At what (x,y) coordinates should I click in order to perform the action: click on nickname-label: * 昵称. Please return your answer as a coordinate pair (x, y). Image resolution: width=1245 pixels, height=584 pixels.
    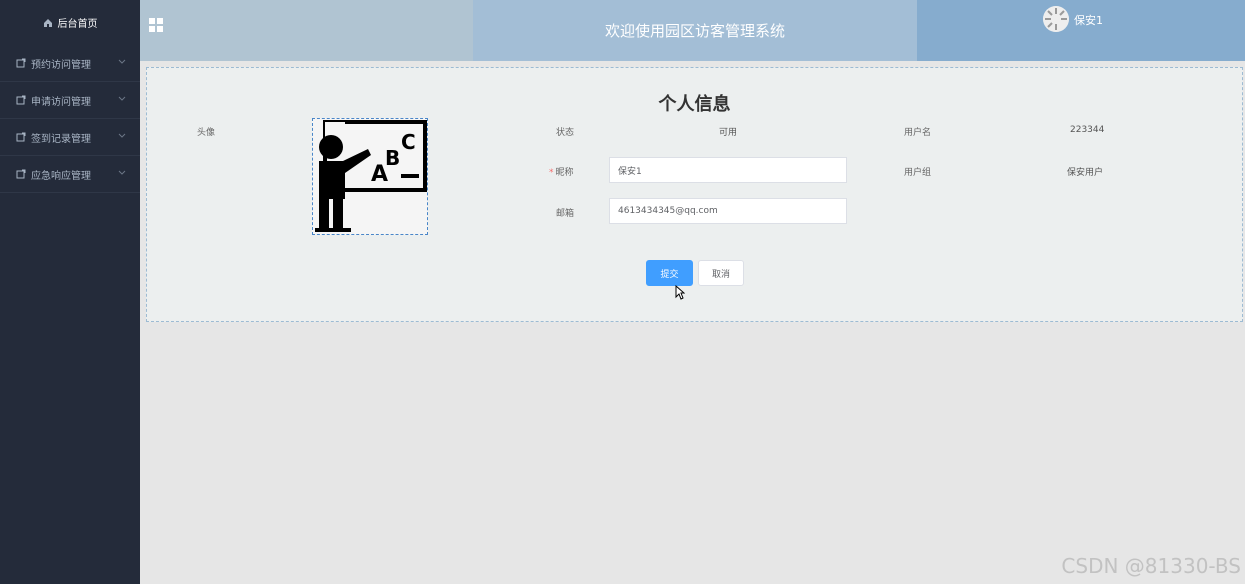
    Looking at the image, I should click on (561, 173).